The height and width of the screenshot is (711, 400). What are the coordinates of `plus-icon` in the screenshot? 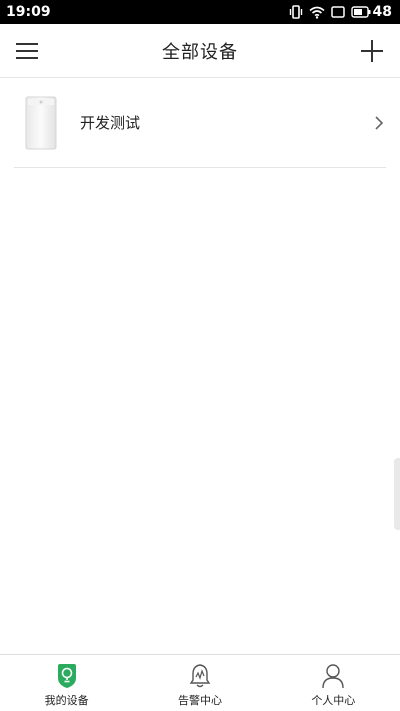 It's located at (372, 51).